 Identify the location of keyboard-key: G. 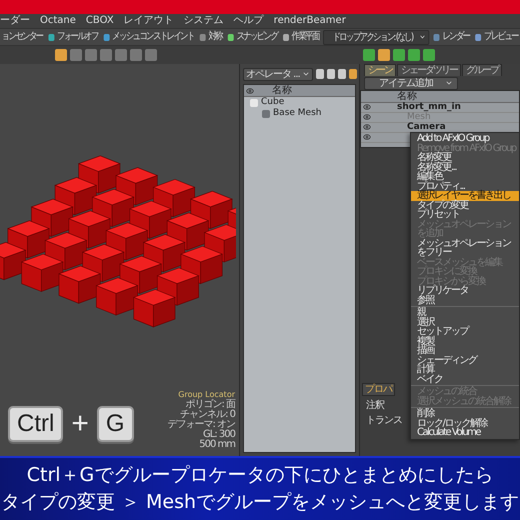
(115, 424).